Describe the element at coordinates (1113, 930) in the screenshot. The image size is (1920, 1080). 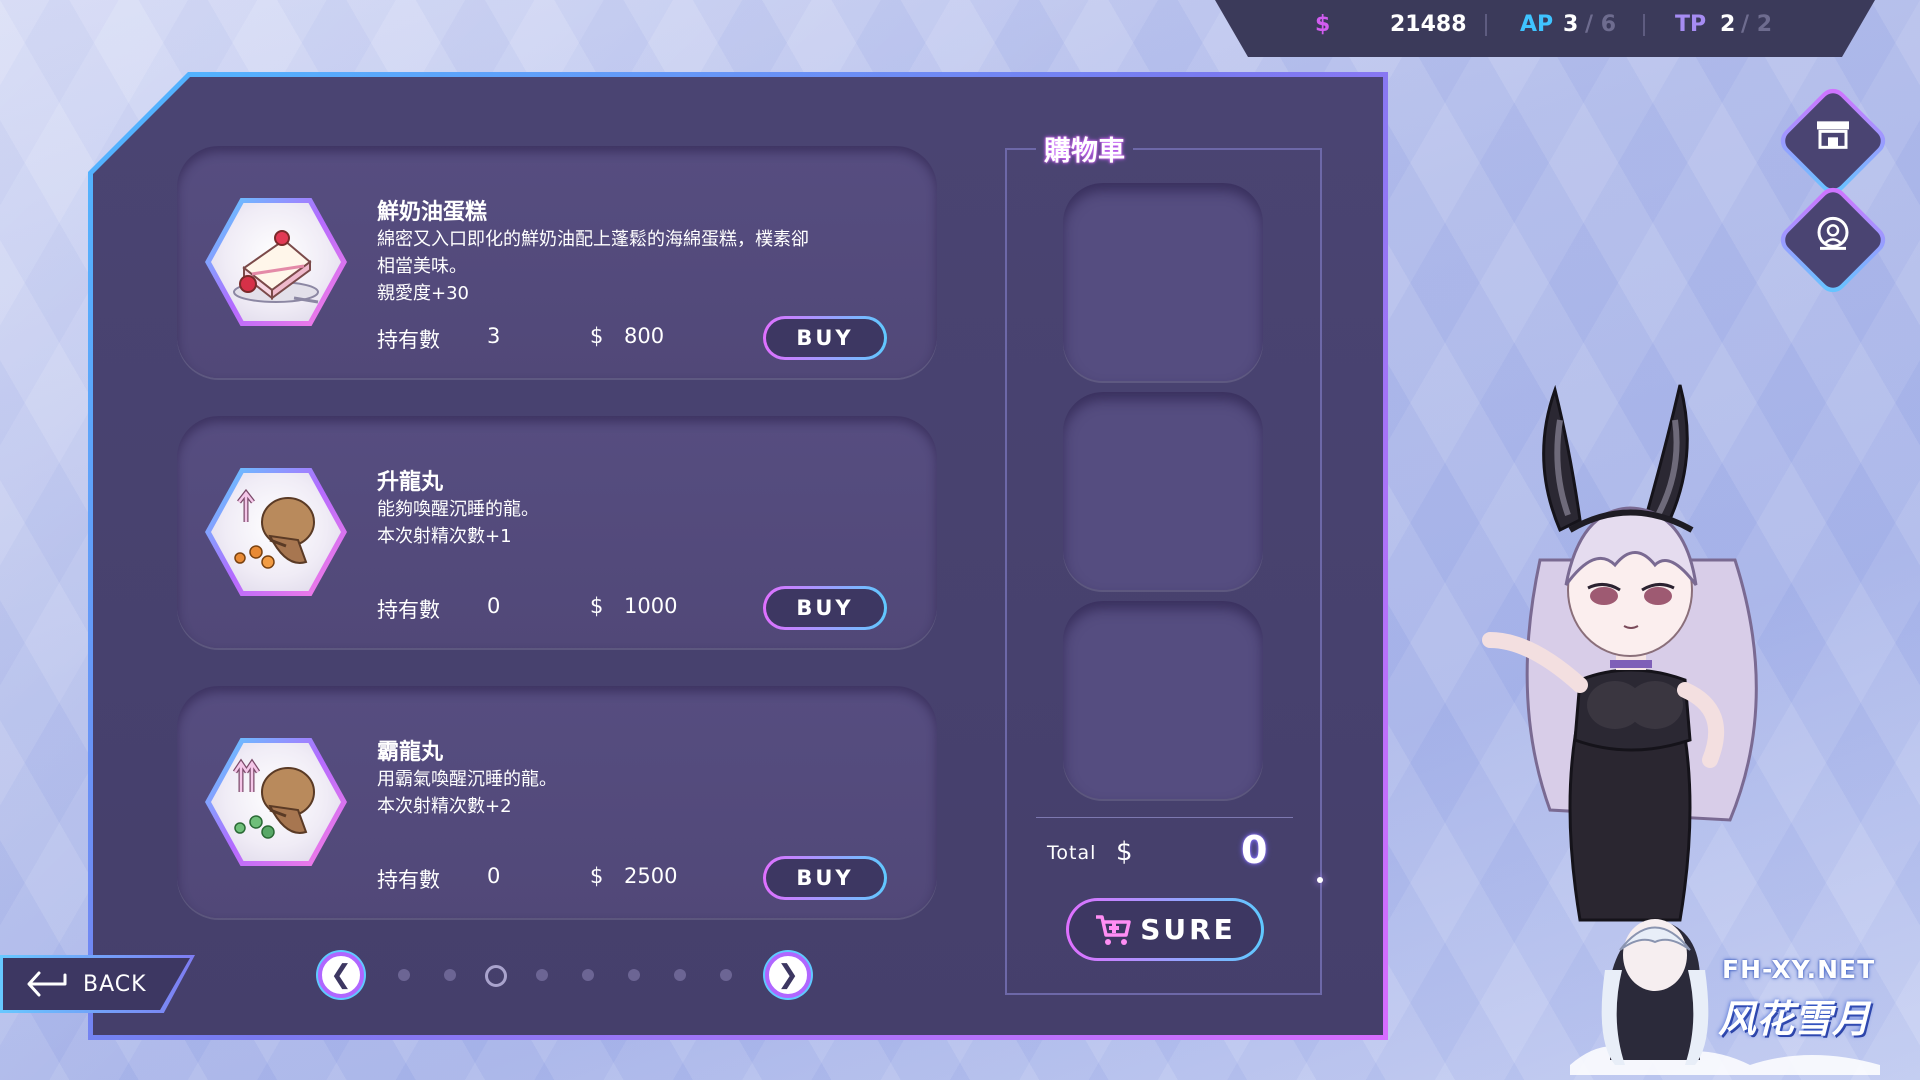
I see `shopping-cart-icon` at that location.